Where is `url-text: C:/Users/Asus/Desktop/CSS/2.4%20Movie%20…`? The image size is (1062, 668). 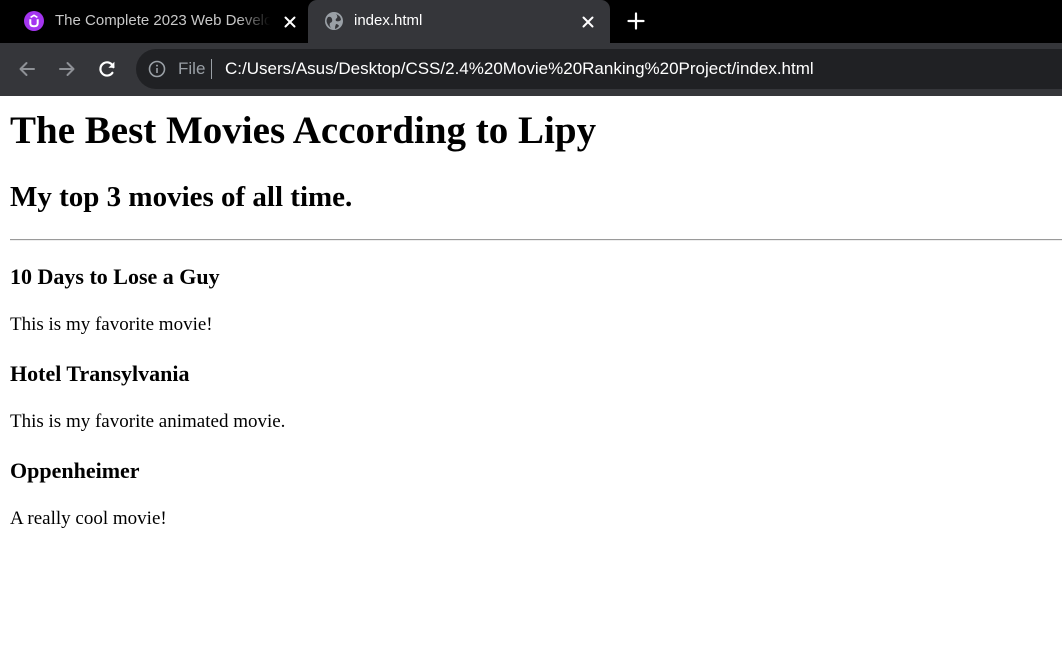 url-text: C:/Users/Asus/Desktop/CSS/2.4%20Movie%20… is located at coordinates (519, 69).